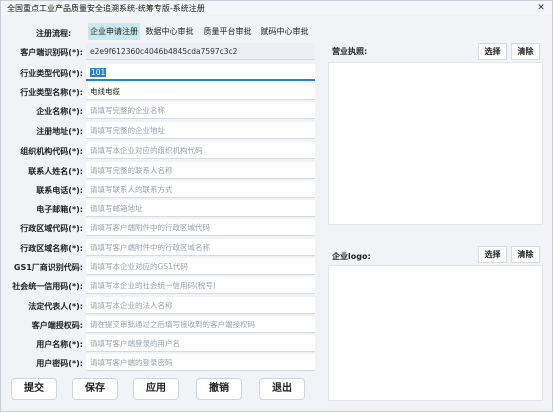  I want to click on undo-button: 撤销, so click(219, 389).